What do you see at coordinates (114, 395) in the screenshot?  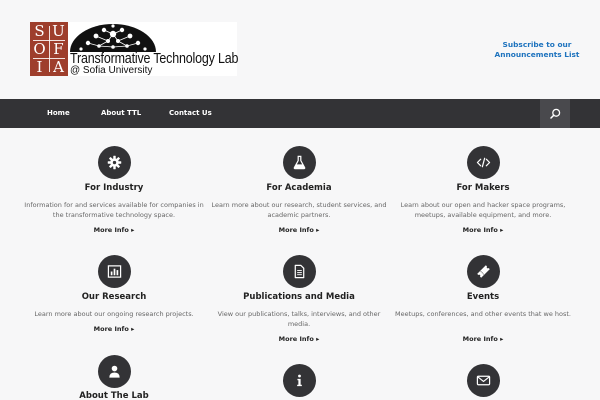 I see `card-title: About The Lab` at bounding box center [114, 395].